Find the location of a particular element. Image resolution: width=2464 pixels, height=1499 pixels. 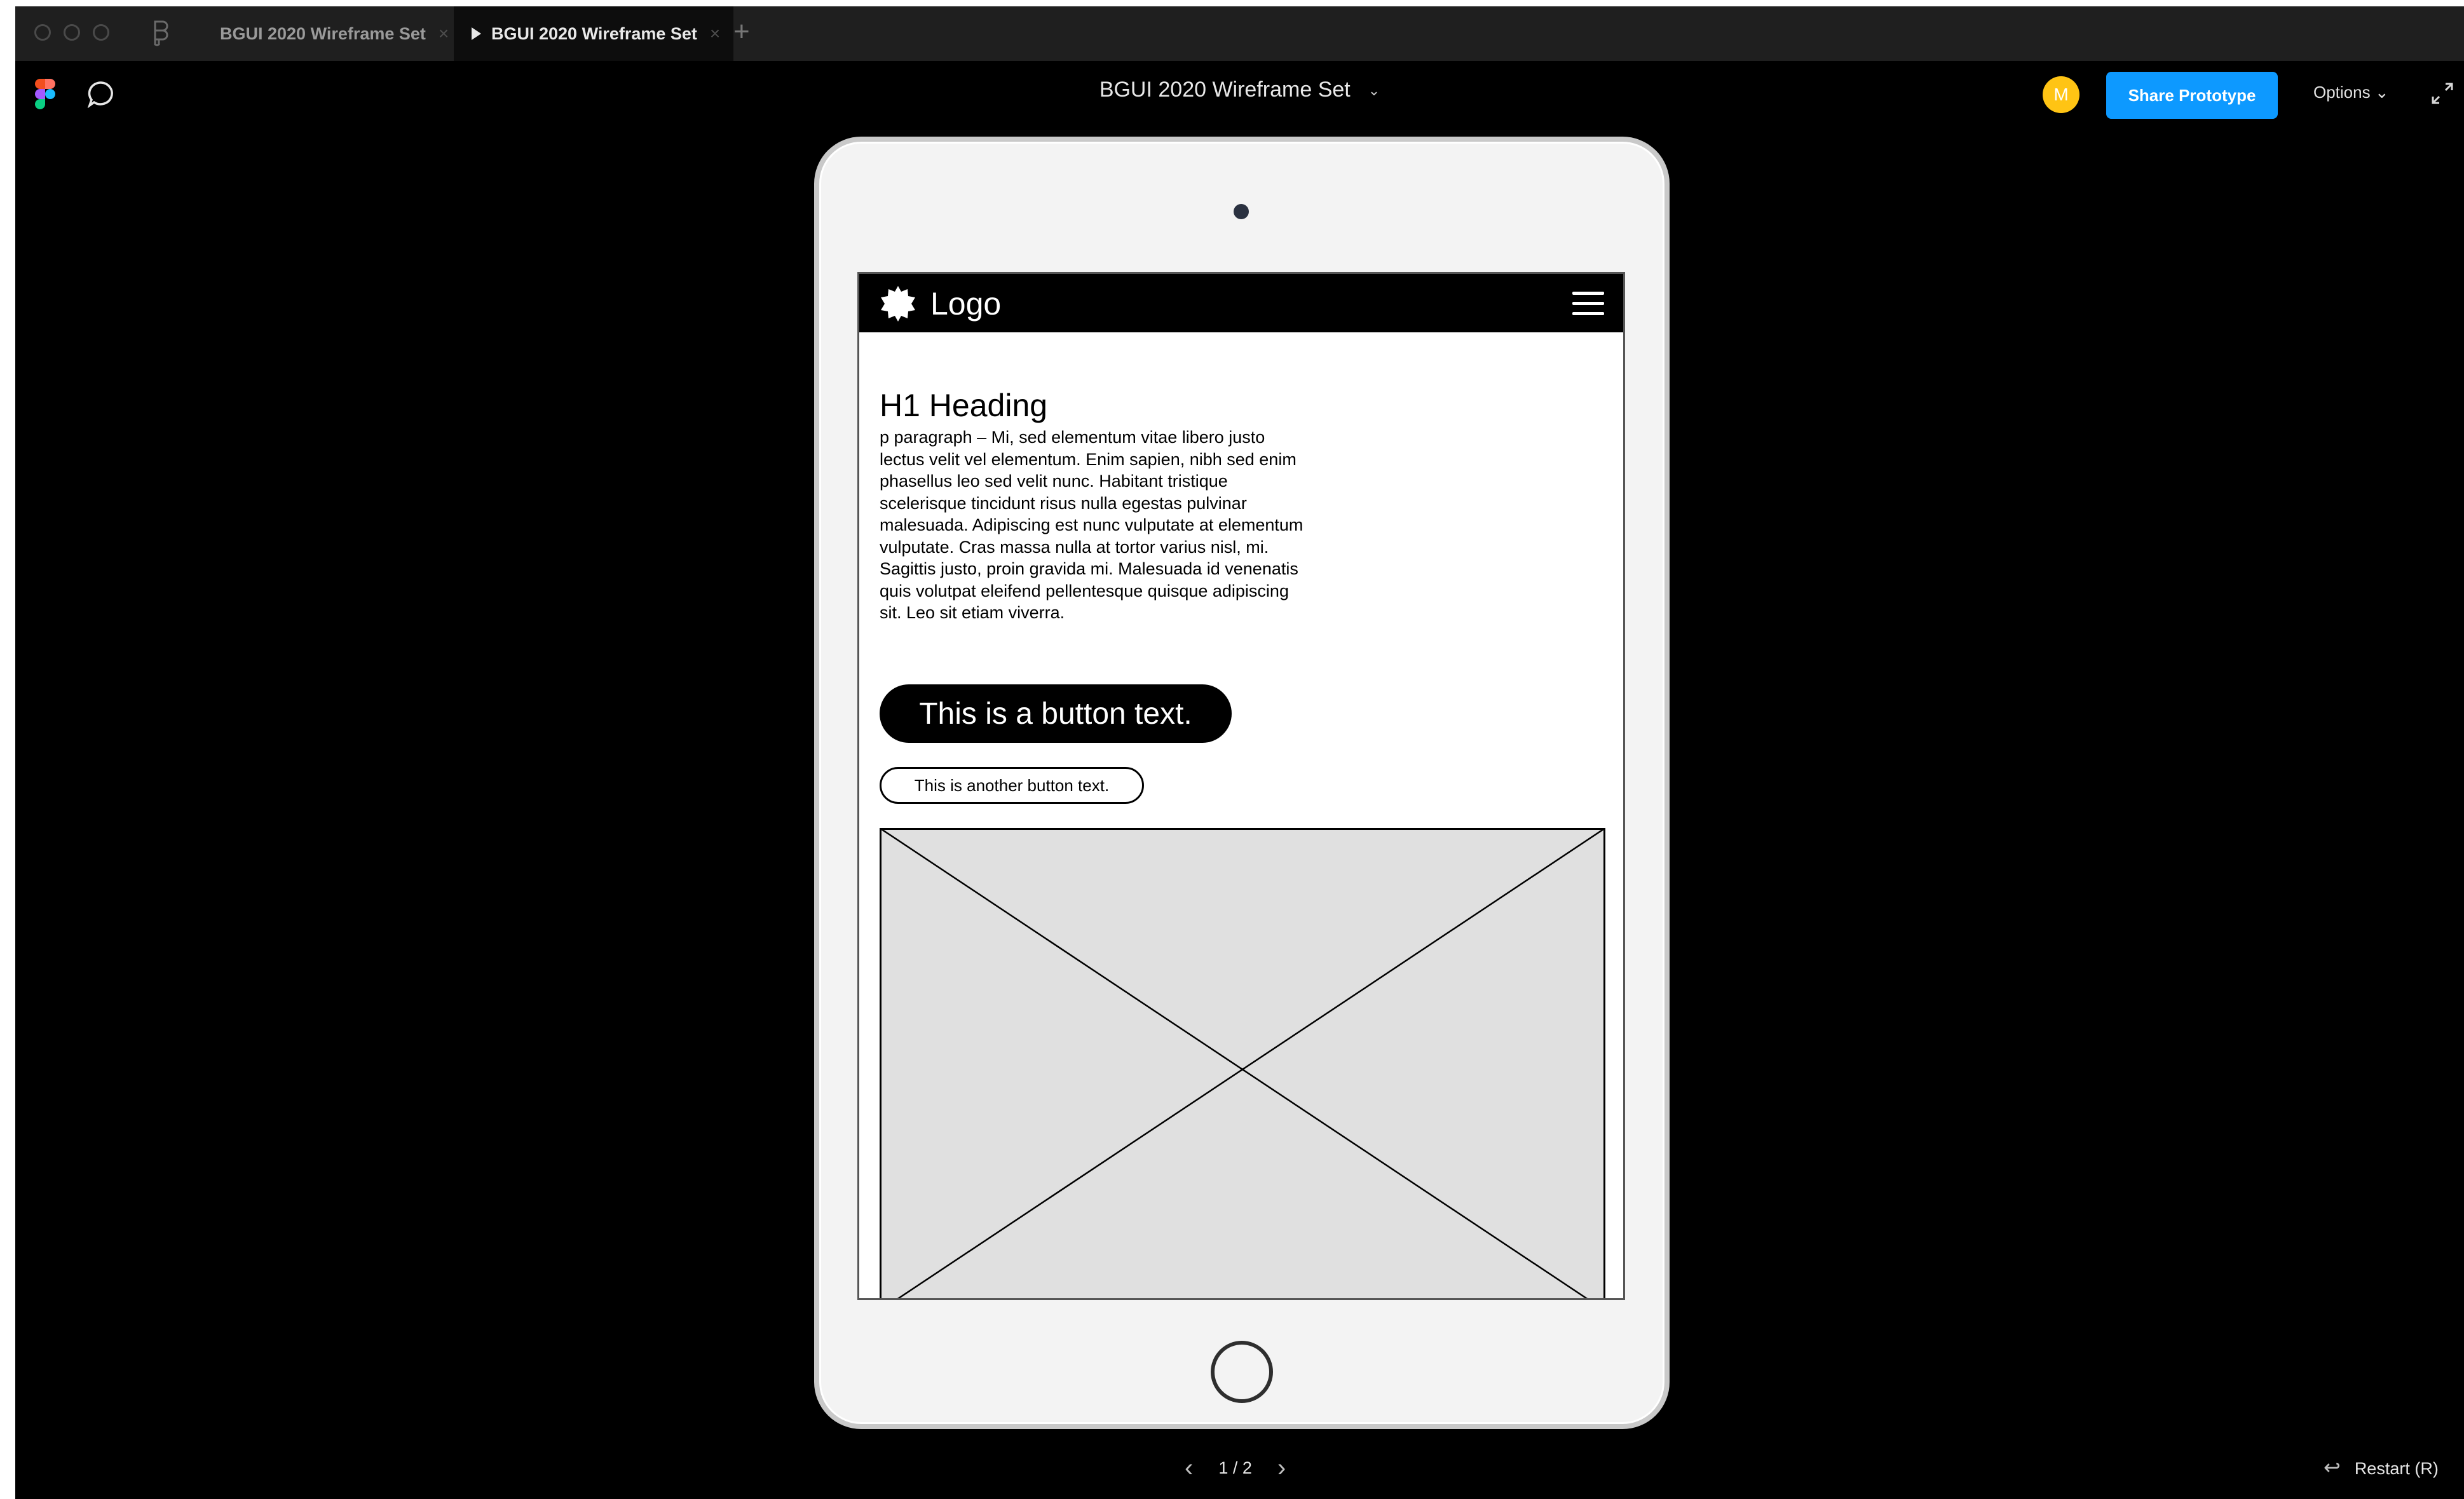

window-minimize-dot is located at coordinates (72, 32).